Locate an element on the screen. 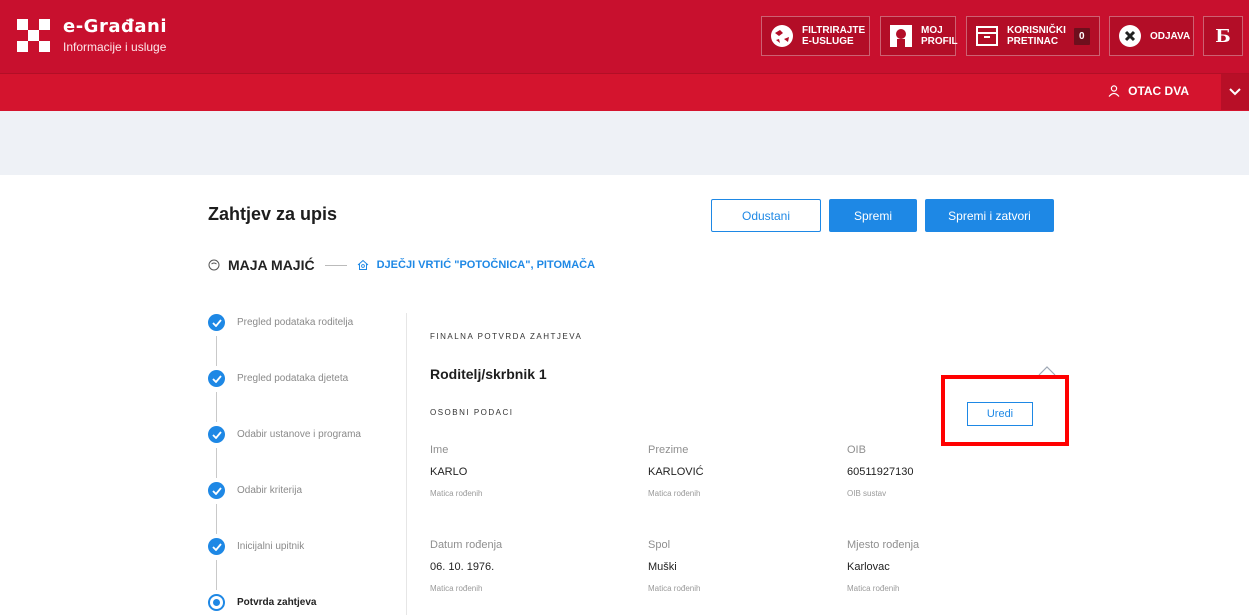  parent-title: Roditelj/skrbnik 1 is located at coordinates (488, 374).